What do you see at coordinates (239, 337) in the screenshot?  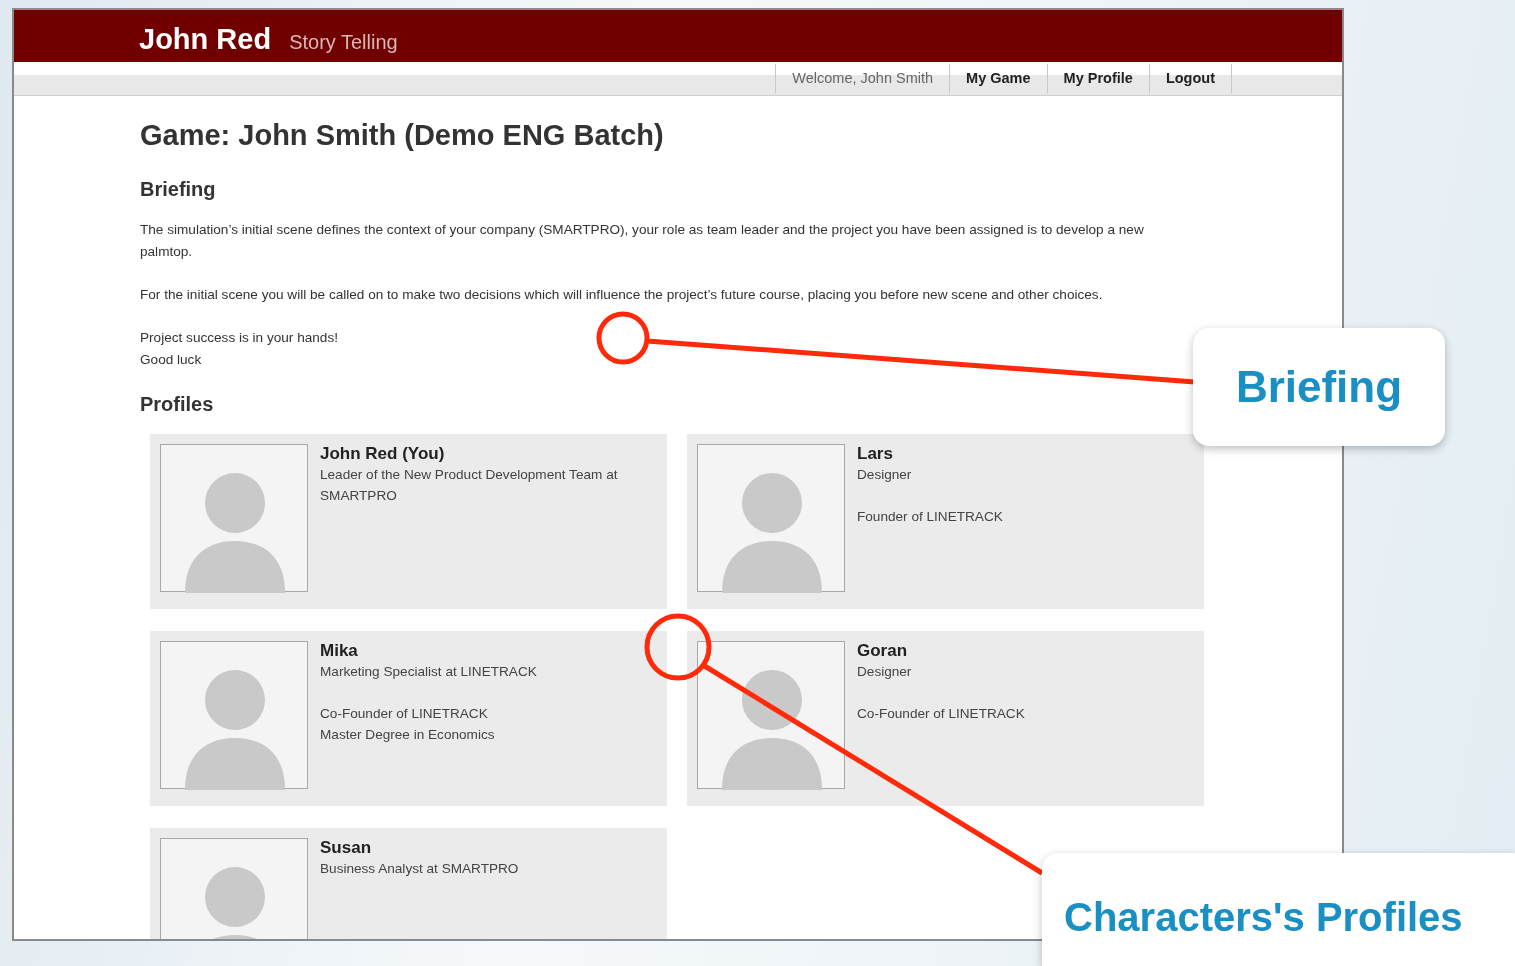 I see `briefing-text: Project success is in your hands!` at bounding box center [239, 337].